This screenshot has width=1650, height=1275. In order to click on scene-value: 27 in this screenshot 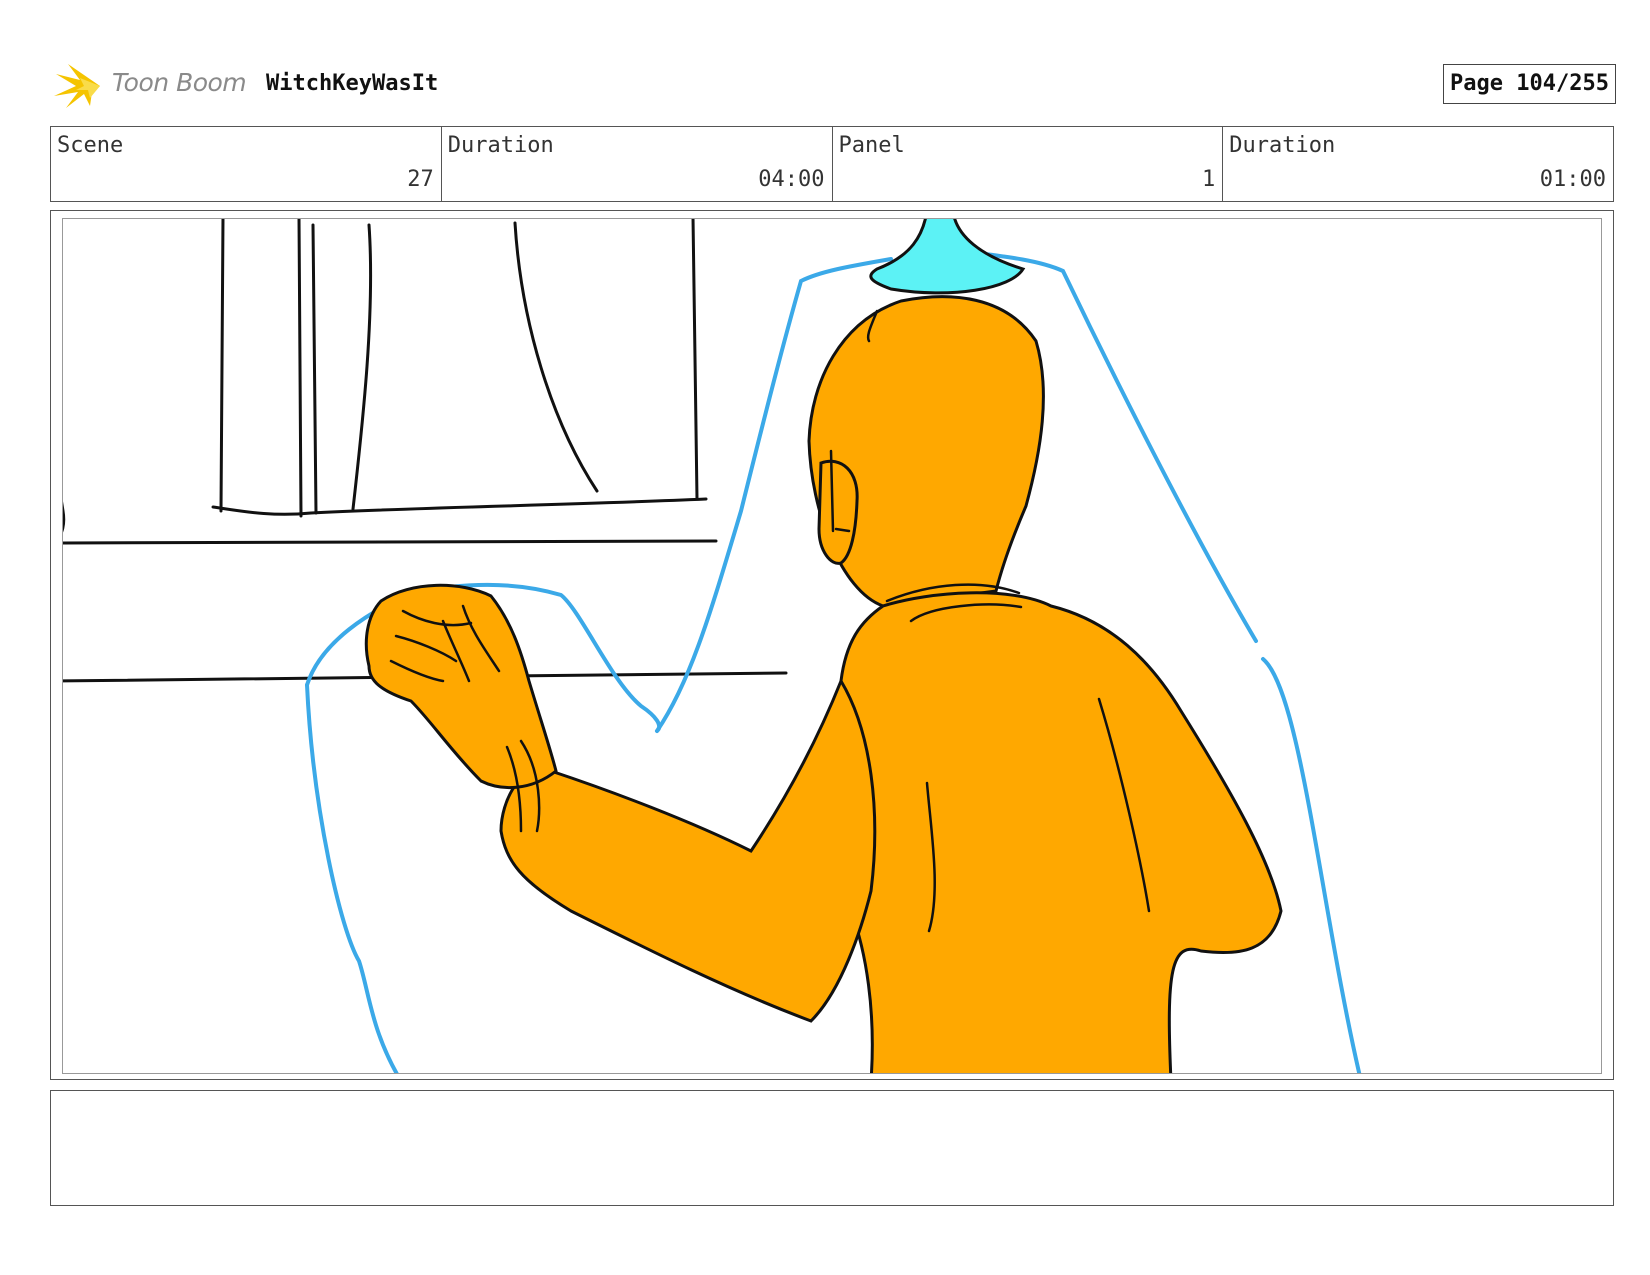, I will do `click(420, 179)`.